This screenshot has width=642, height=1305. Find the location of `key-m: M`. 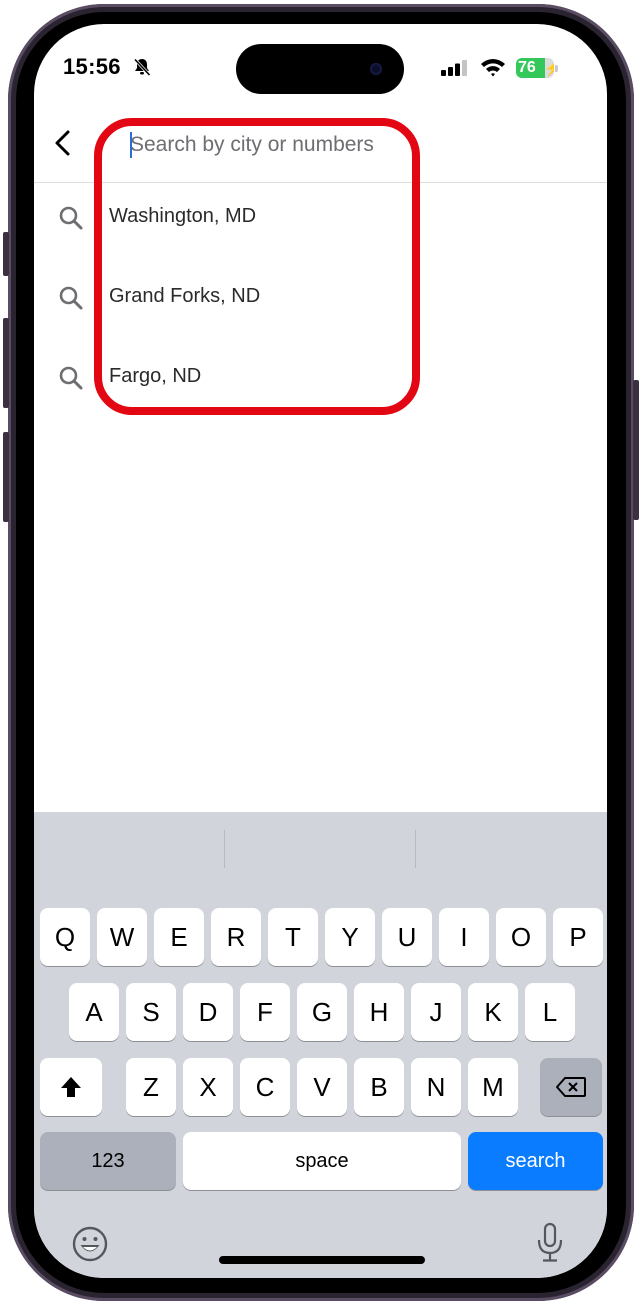

key-m: M is located at coordinates (493, 1087).